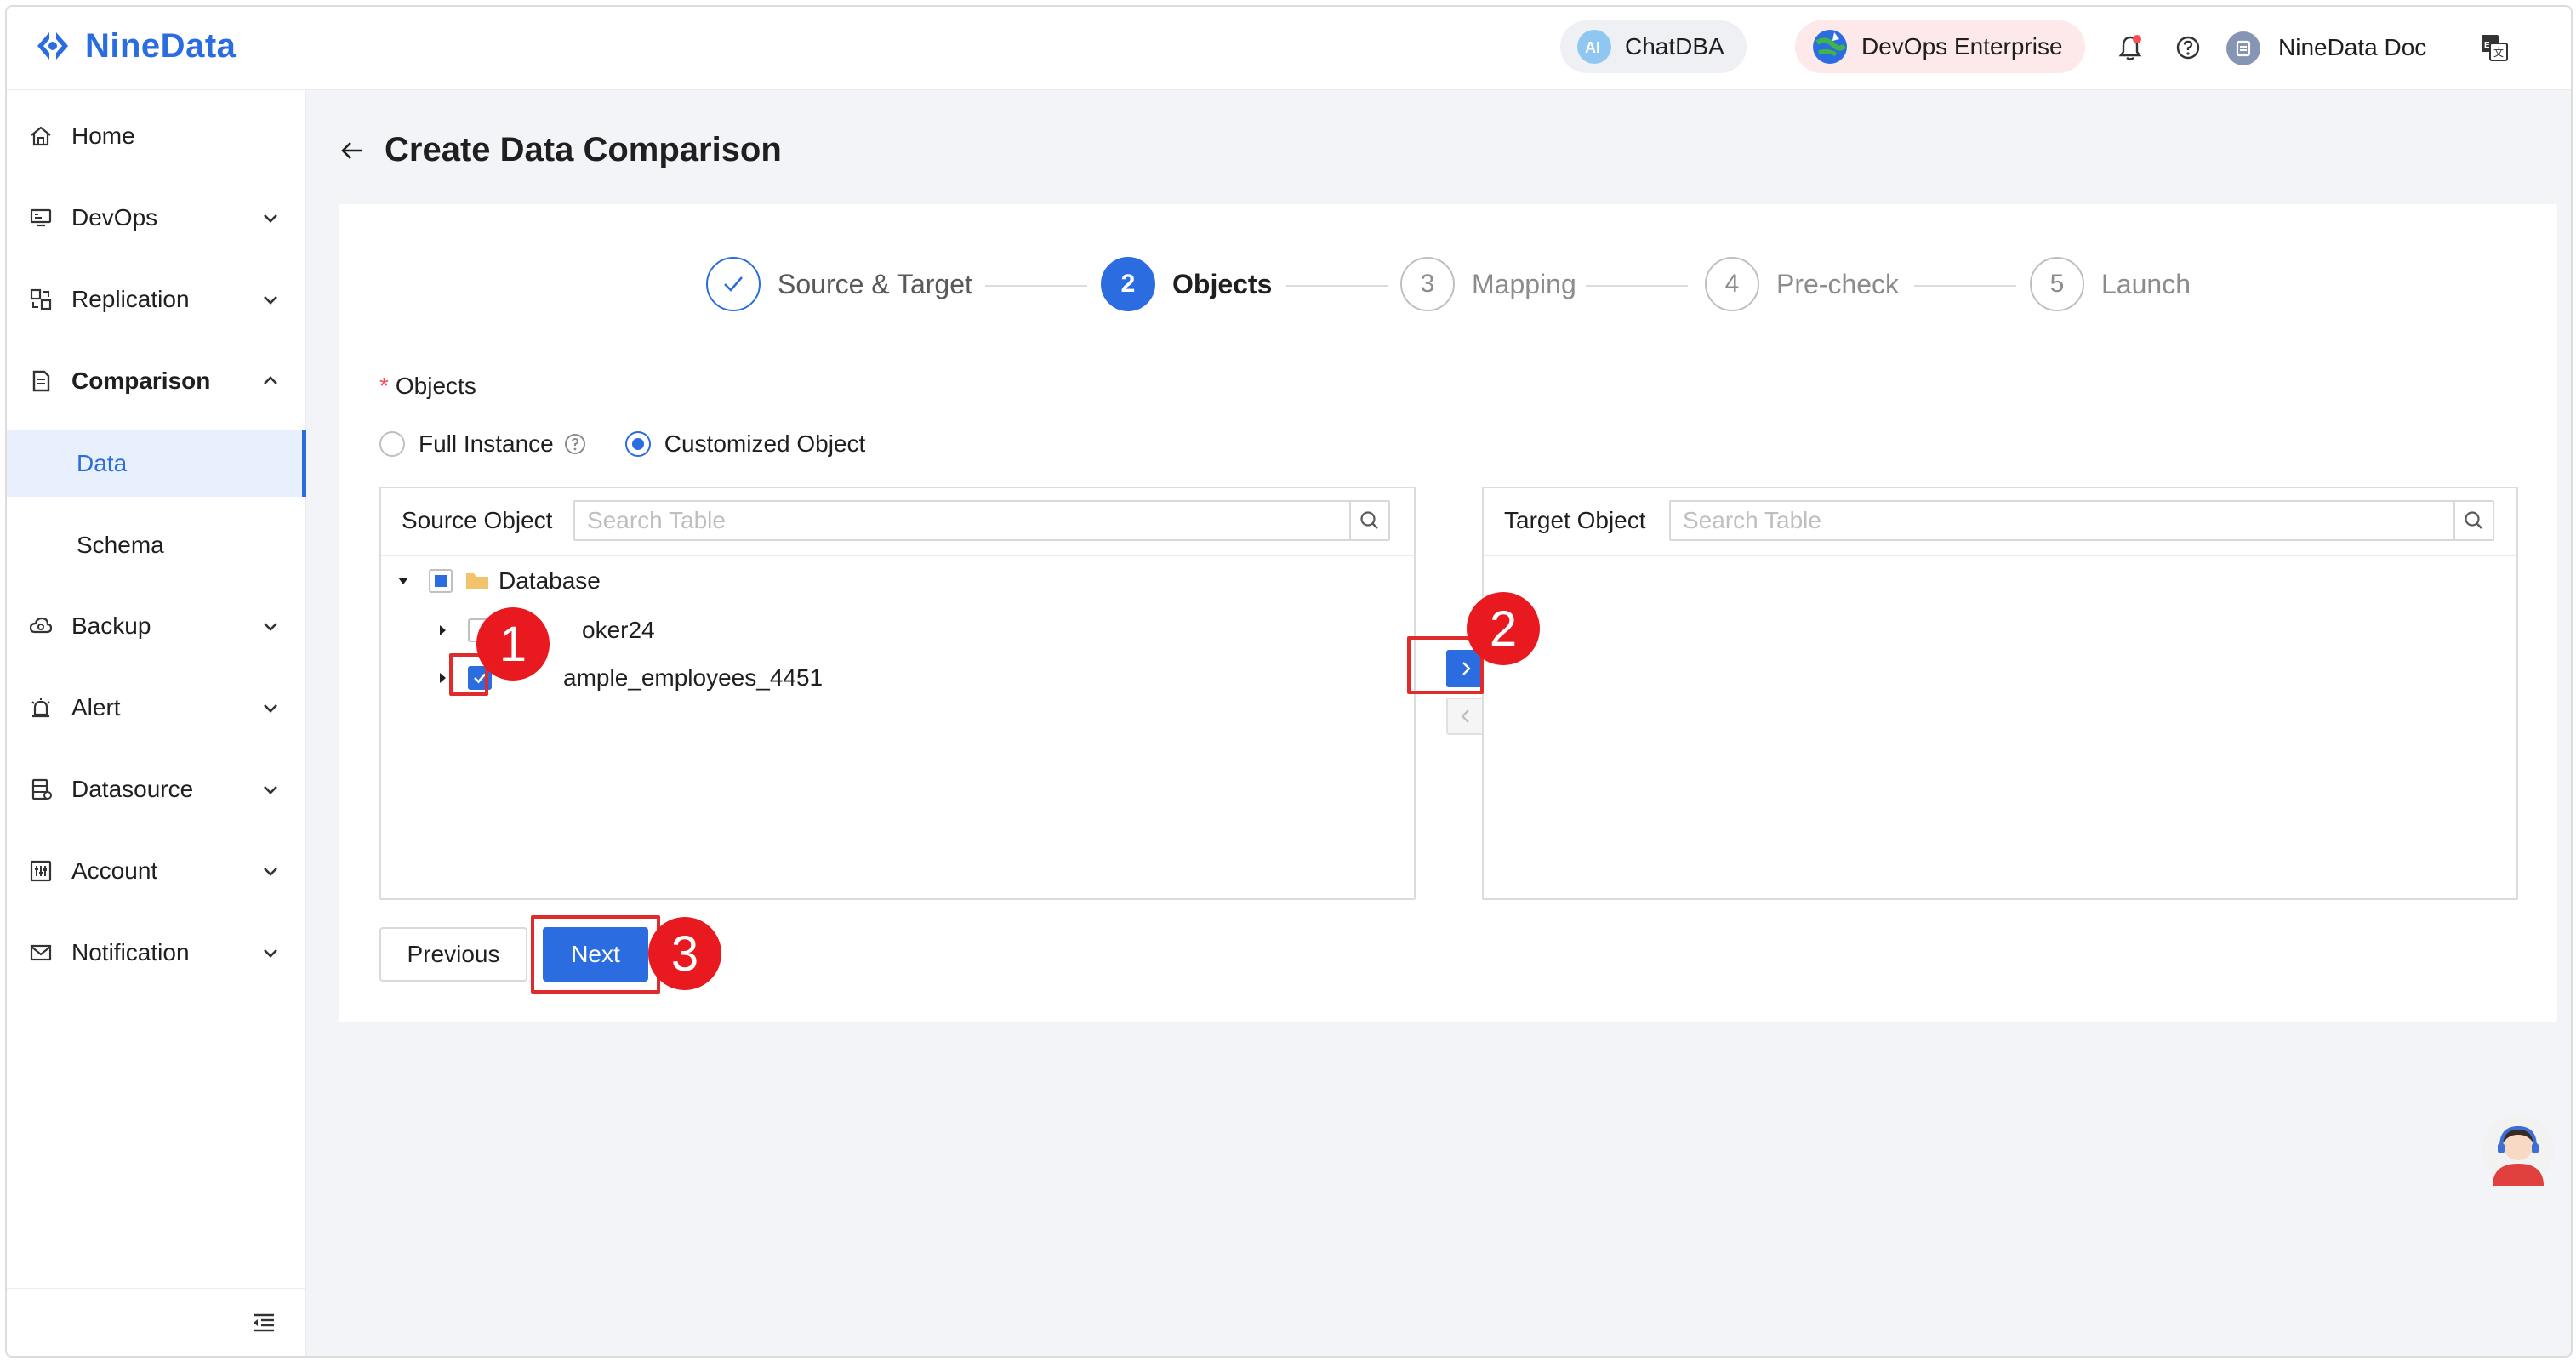  Describe the element at coordinates (550, 580) in the screenshot. I see `tree-node-label: Database` at that location.